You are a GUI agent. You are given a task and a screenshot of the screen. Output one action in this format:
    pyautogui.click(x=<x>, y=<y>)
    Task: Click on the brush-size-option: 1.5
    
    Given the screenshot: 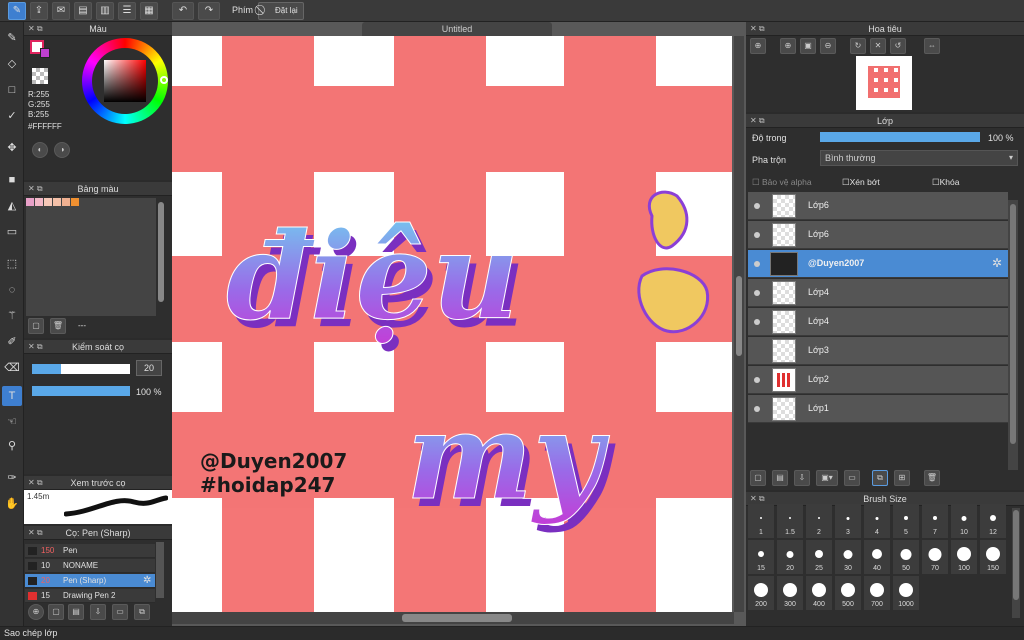 What is the action you would take?
    pyautogui.click(x=790, y=521)
    